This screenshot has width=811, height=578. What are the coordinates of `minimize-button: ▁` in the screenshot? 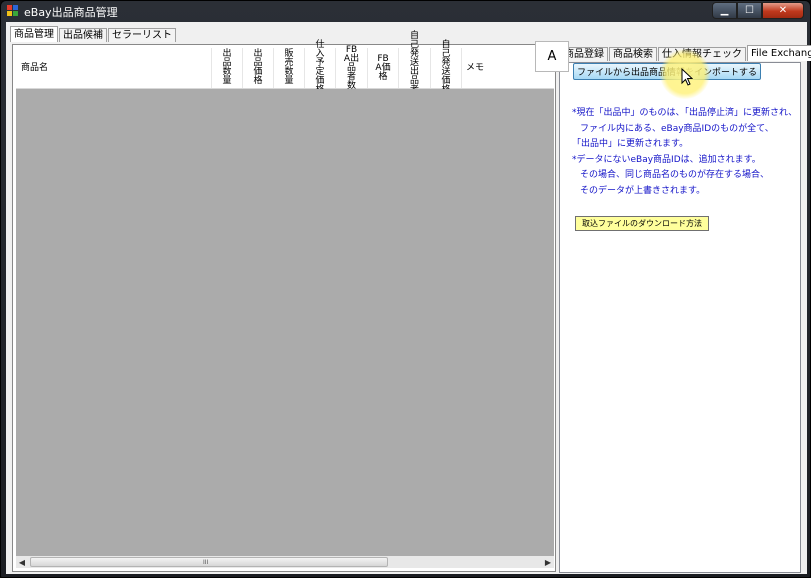 It's located at (724, 10).